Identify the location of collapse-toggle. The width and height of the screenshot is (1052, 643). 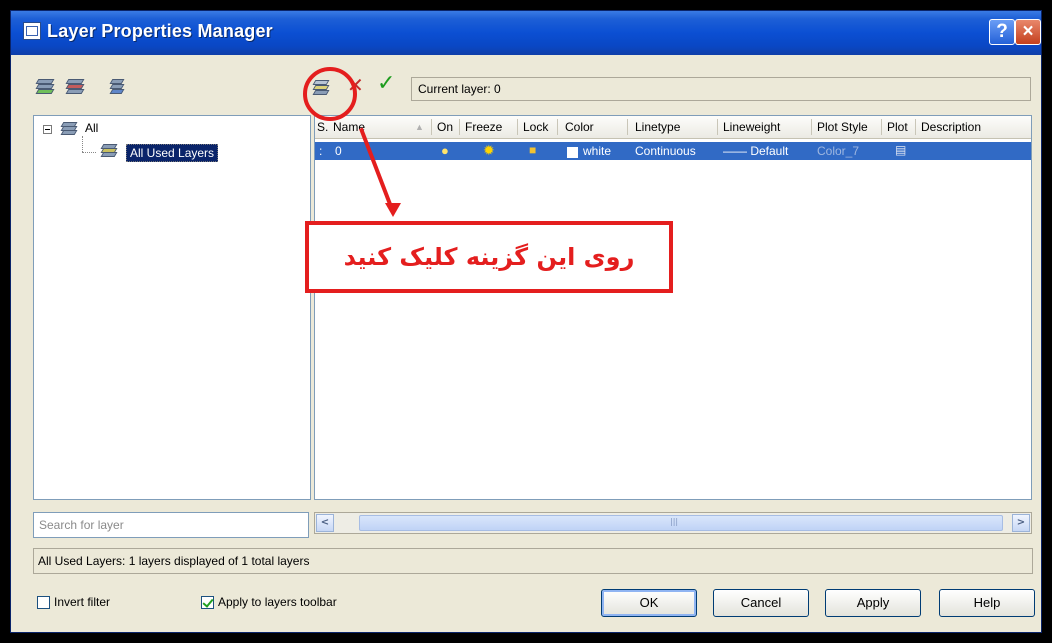
(47, 129).